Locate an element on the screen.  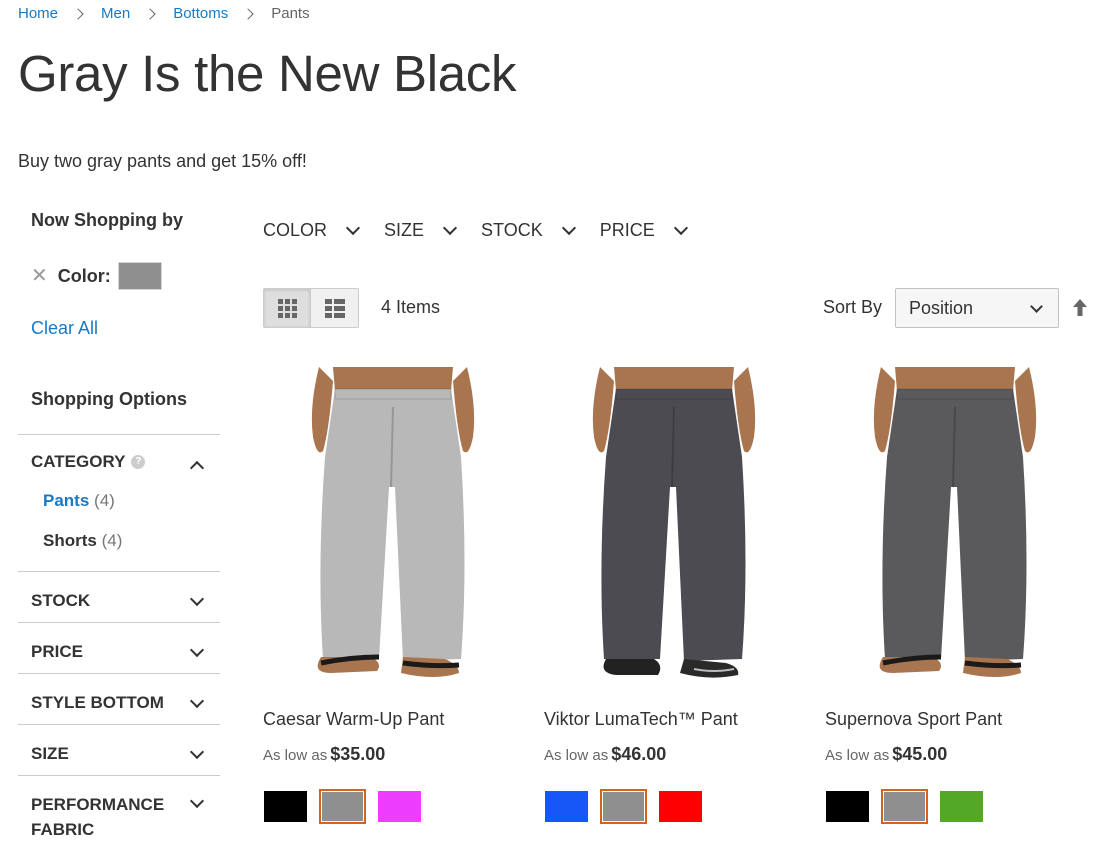
active-filter: ✕ Color: is located at coordinates (96, 276).